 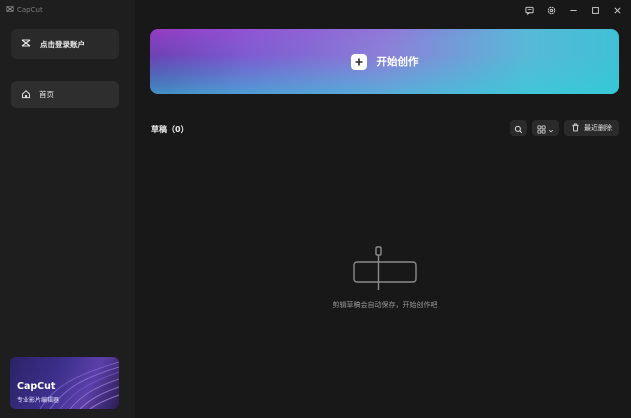 What do you see at coordinates (36, 386) in the screenshot?
I see `promo-title: CapCut` at bounding box center [36, 386].